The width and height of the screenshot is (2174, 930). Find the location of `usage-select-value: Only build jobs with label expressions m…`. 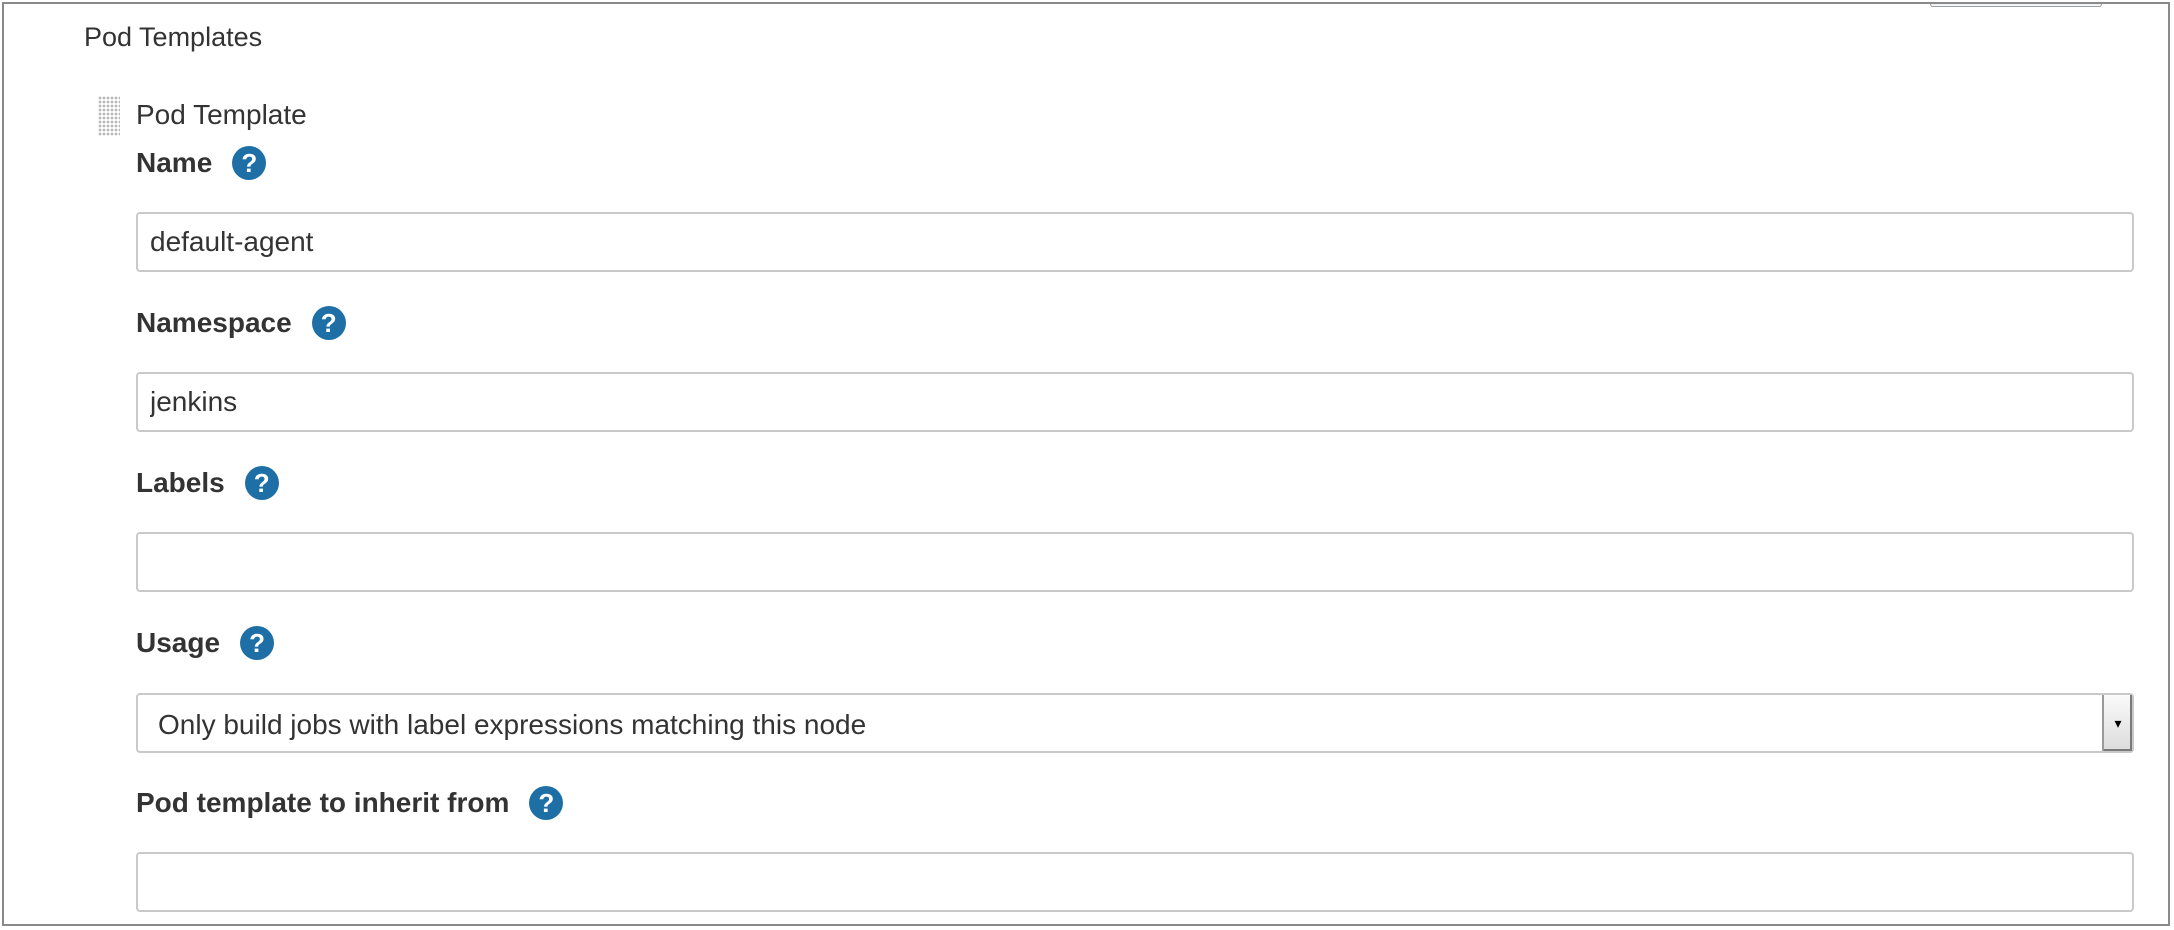

usage-select-value: Only build jobs with label expressions m… is located at coordinates (512, 724).